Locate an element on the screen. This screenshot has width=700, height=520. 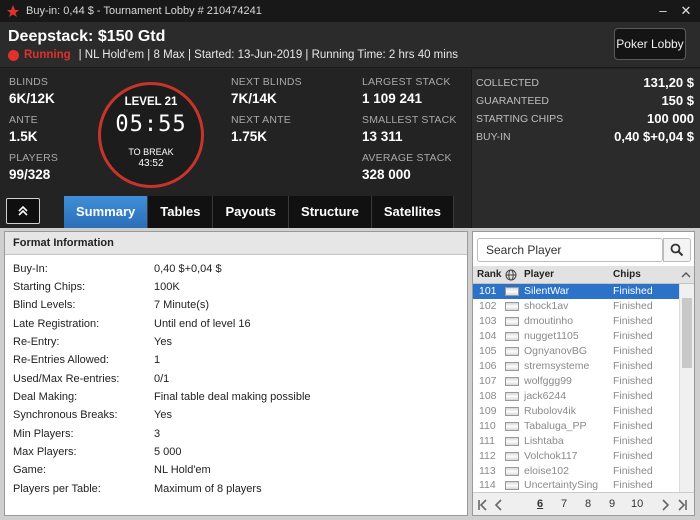
players-pagination: 6 7 8 9 10 is located at coordinates (583, 503).